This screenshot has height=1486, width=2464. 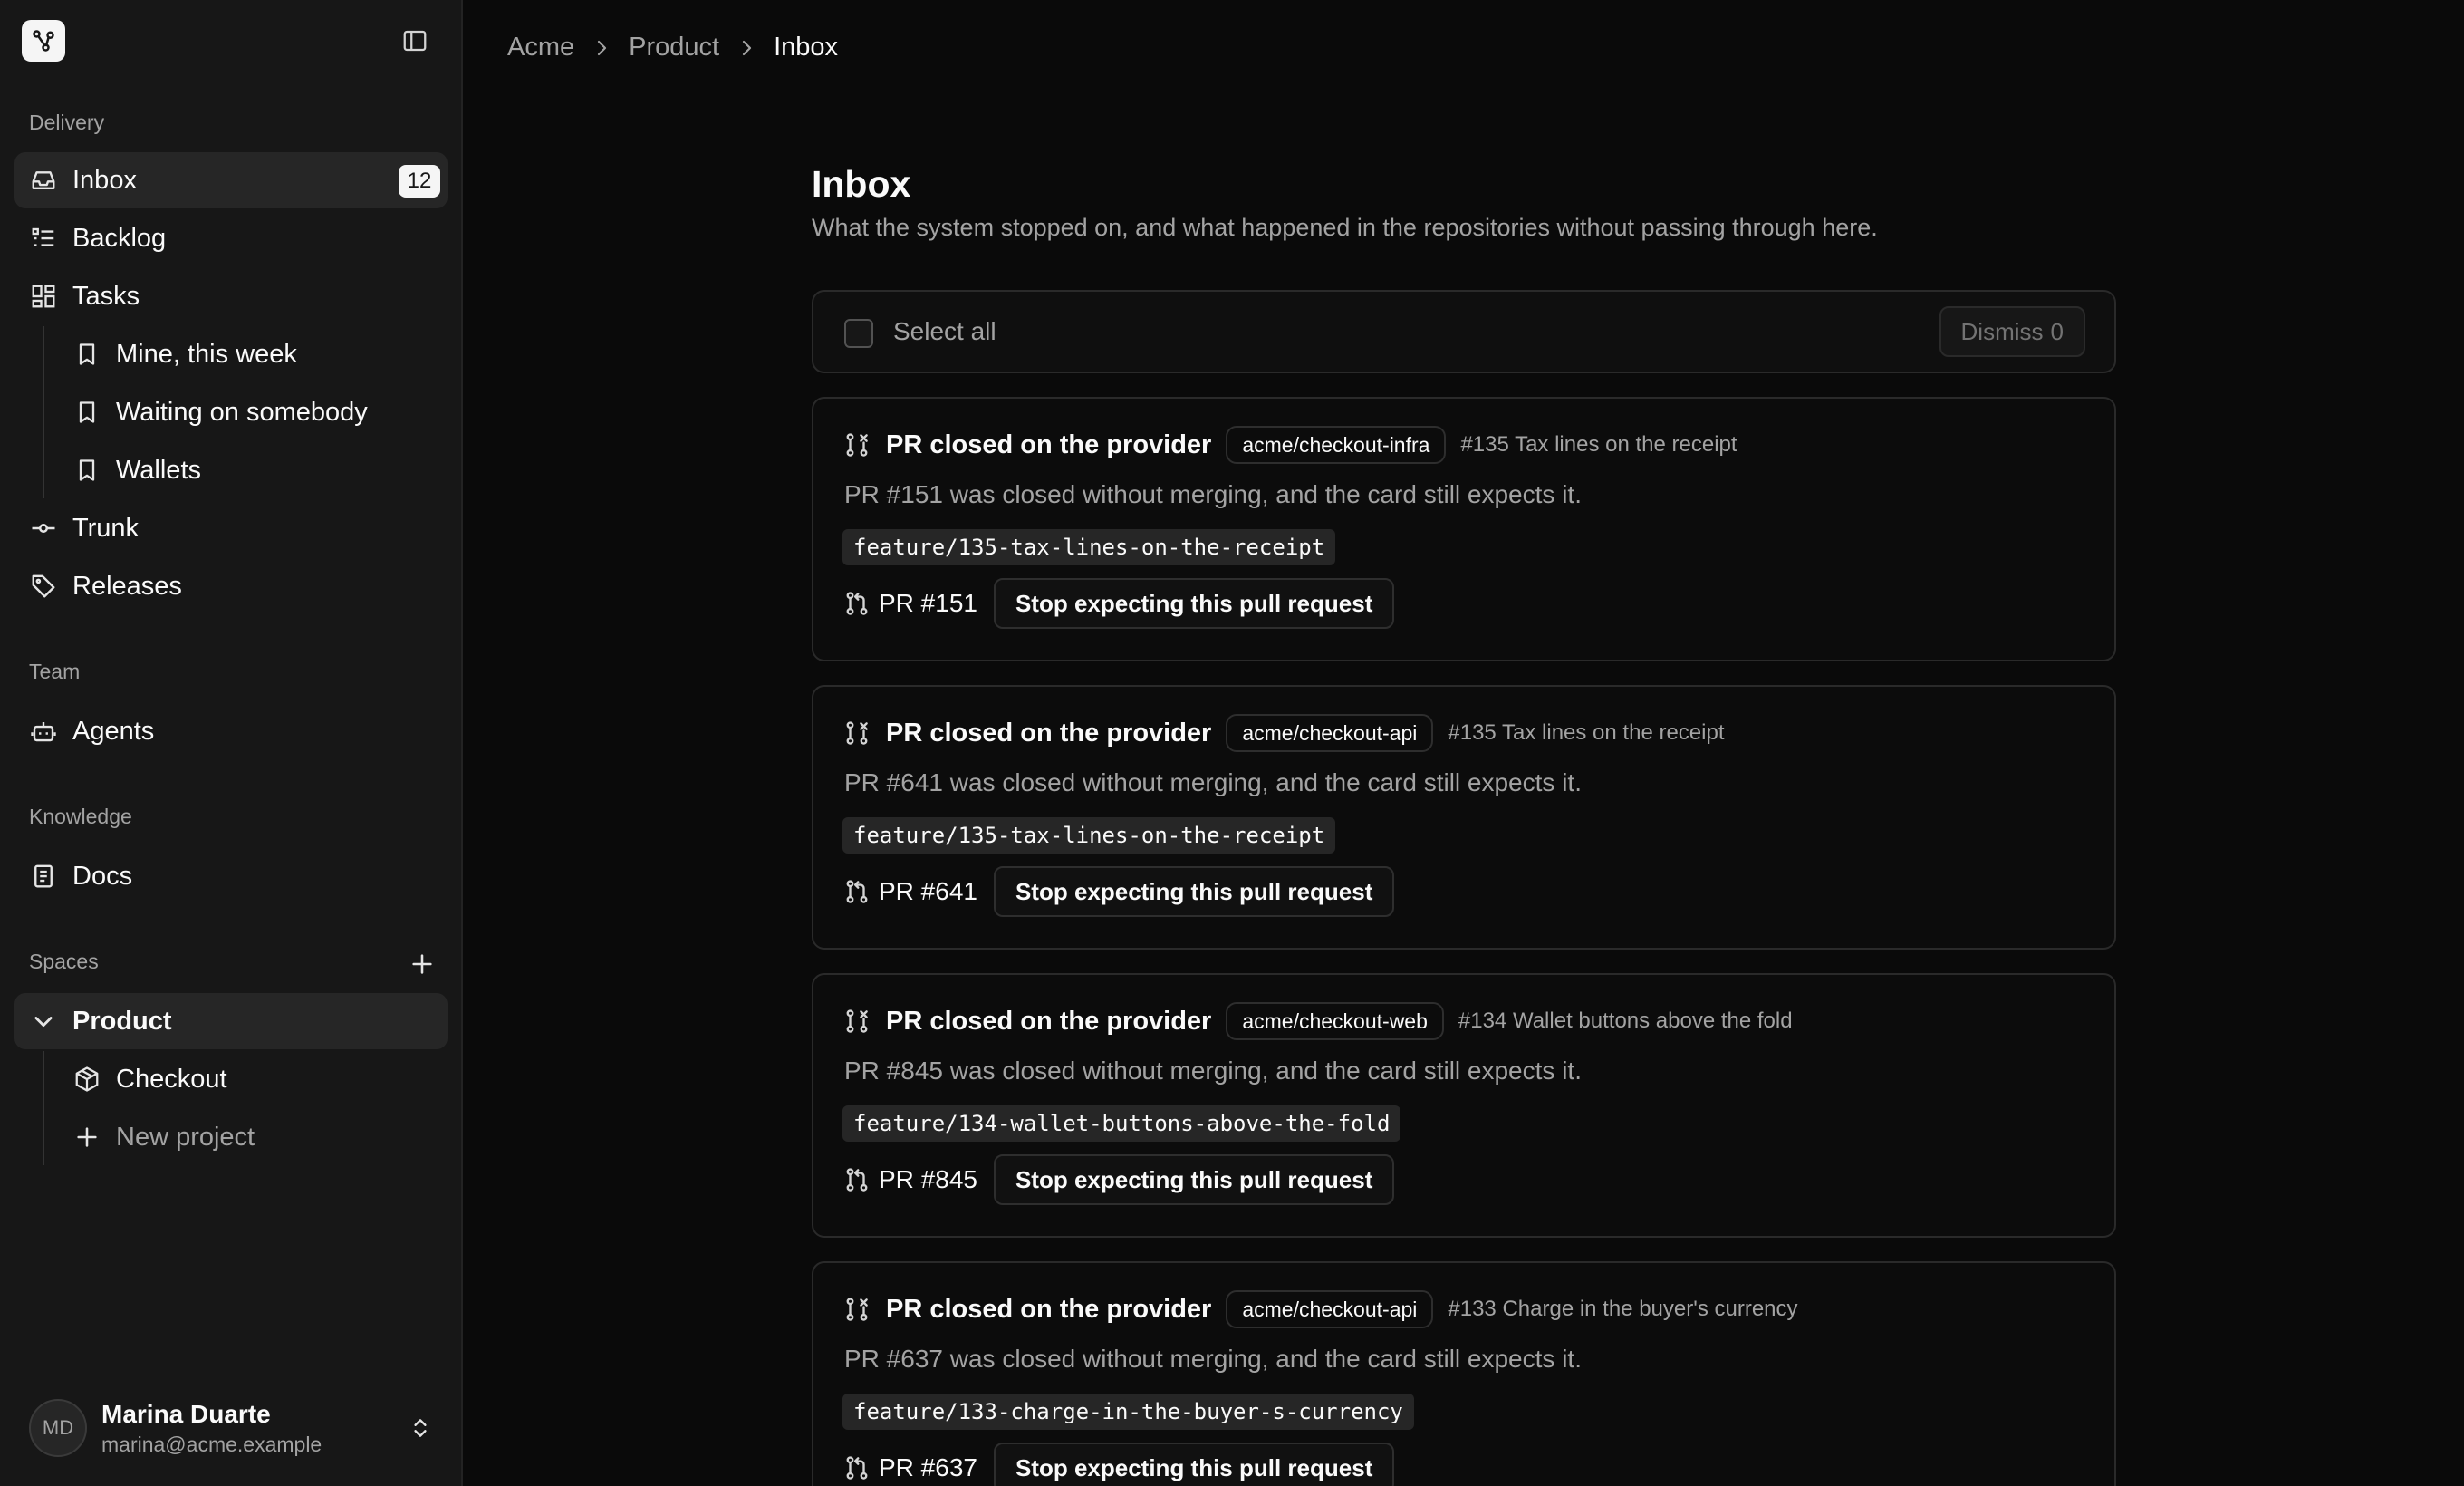 What do you see at coordinates (102, 876) in the screenshot?
I see `sidebar-item-label: Docs` at bounding box center [102, 876].